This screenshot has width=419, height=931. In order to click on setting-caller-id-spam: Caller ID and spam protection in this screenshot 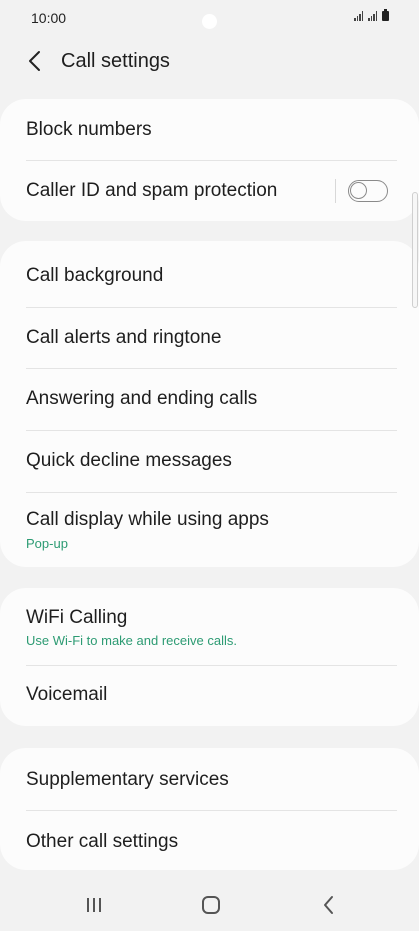, I will do `click(209, 191)`.